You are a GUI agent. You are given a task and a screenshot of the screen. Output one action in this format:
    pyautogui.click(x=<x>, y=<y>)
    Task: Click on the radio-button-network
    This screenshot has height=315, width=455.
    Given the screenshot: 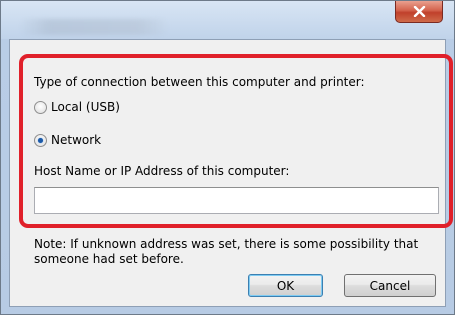 What is the action you would take?
    pyautogui.click(x=40, y=140)
    